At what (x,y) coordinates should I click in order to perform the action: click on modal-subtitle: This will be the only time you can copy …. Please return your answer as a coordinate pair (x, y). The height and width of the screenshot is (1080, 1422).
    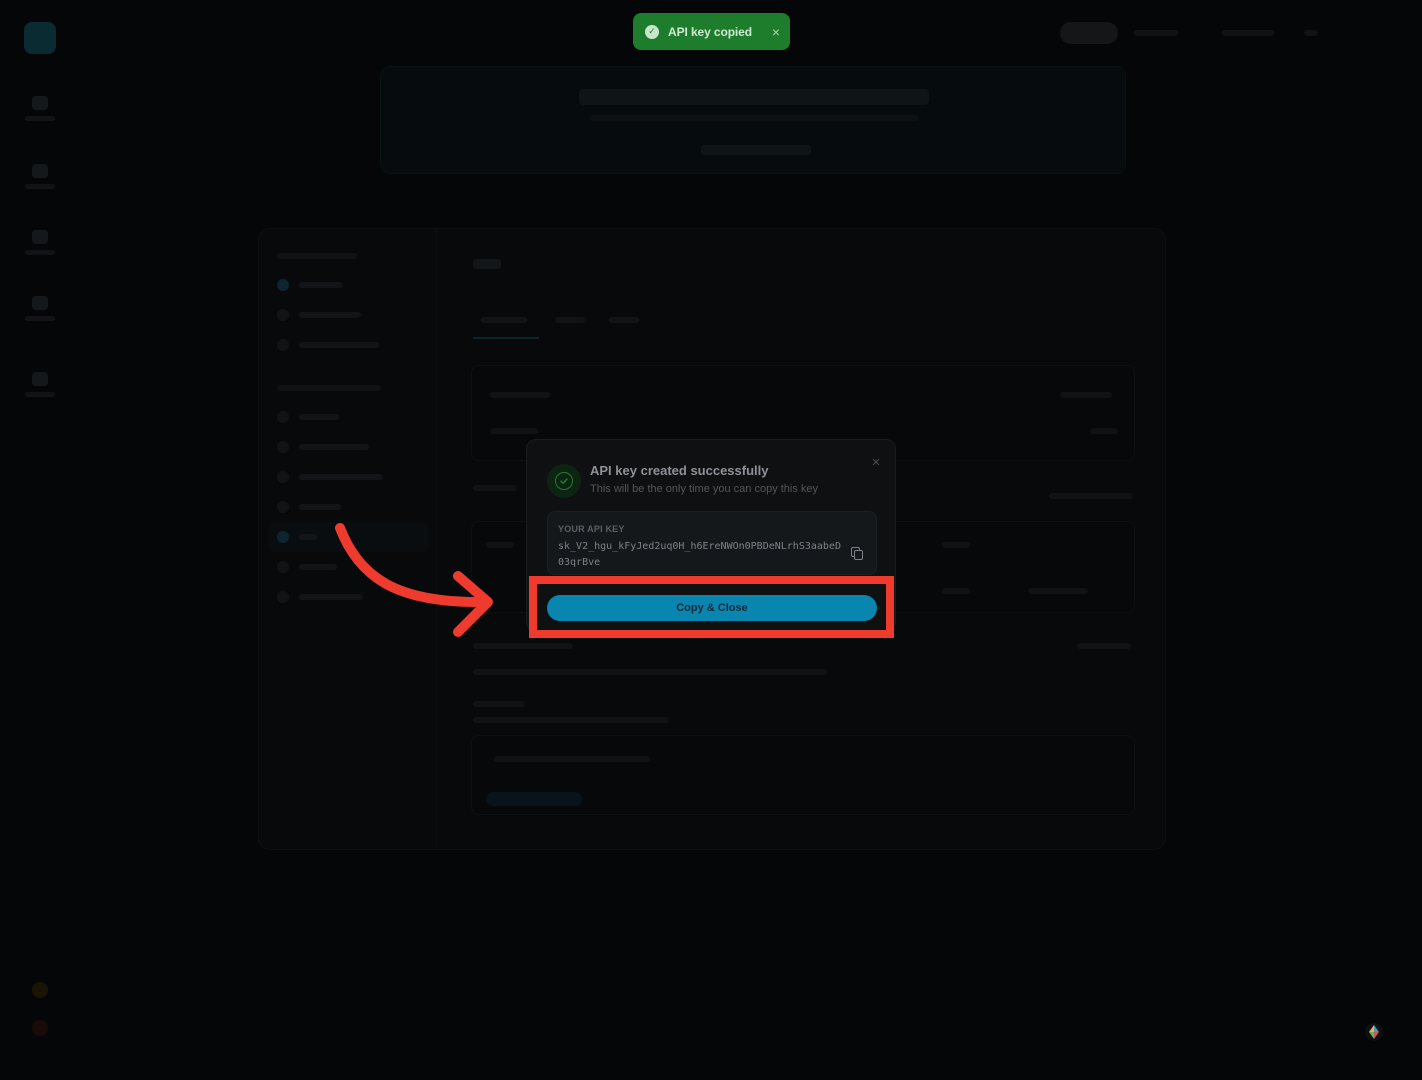
    Looking at the image, I should click on (704, 489).